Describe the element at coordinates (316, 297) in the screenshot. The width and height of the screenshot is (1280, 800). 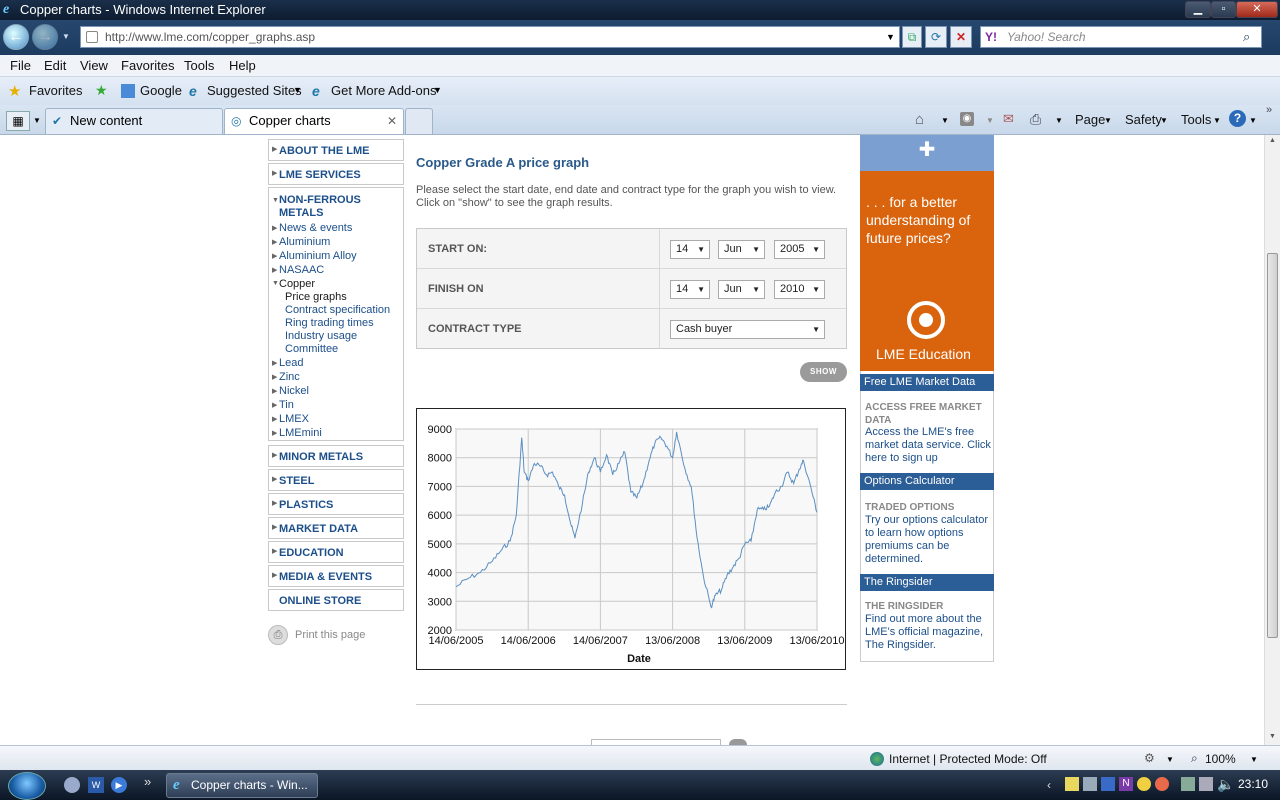
I see `nav-price-graphs: Price graphs` at that location.